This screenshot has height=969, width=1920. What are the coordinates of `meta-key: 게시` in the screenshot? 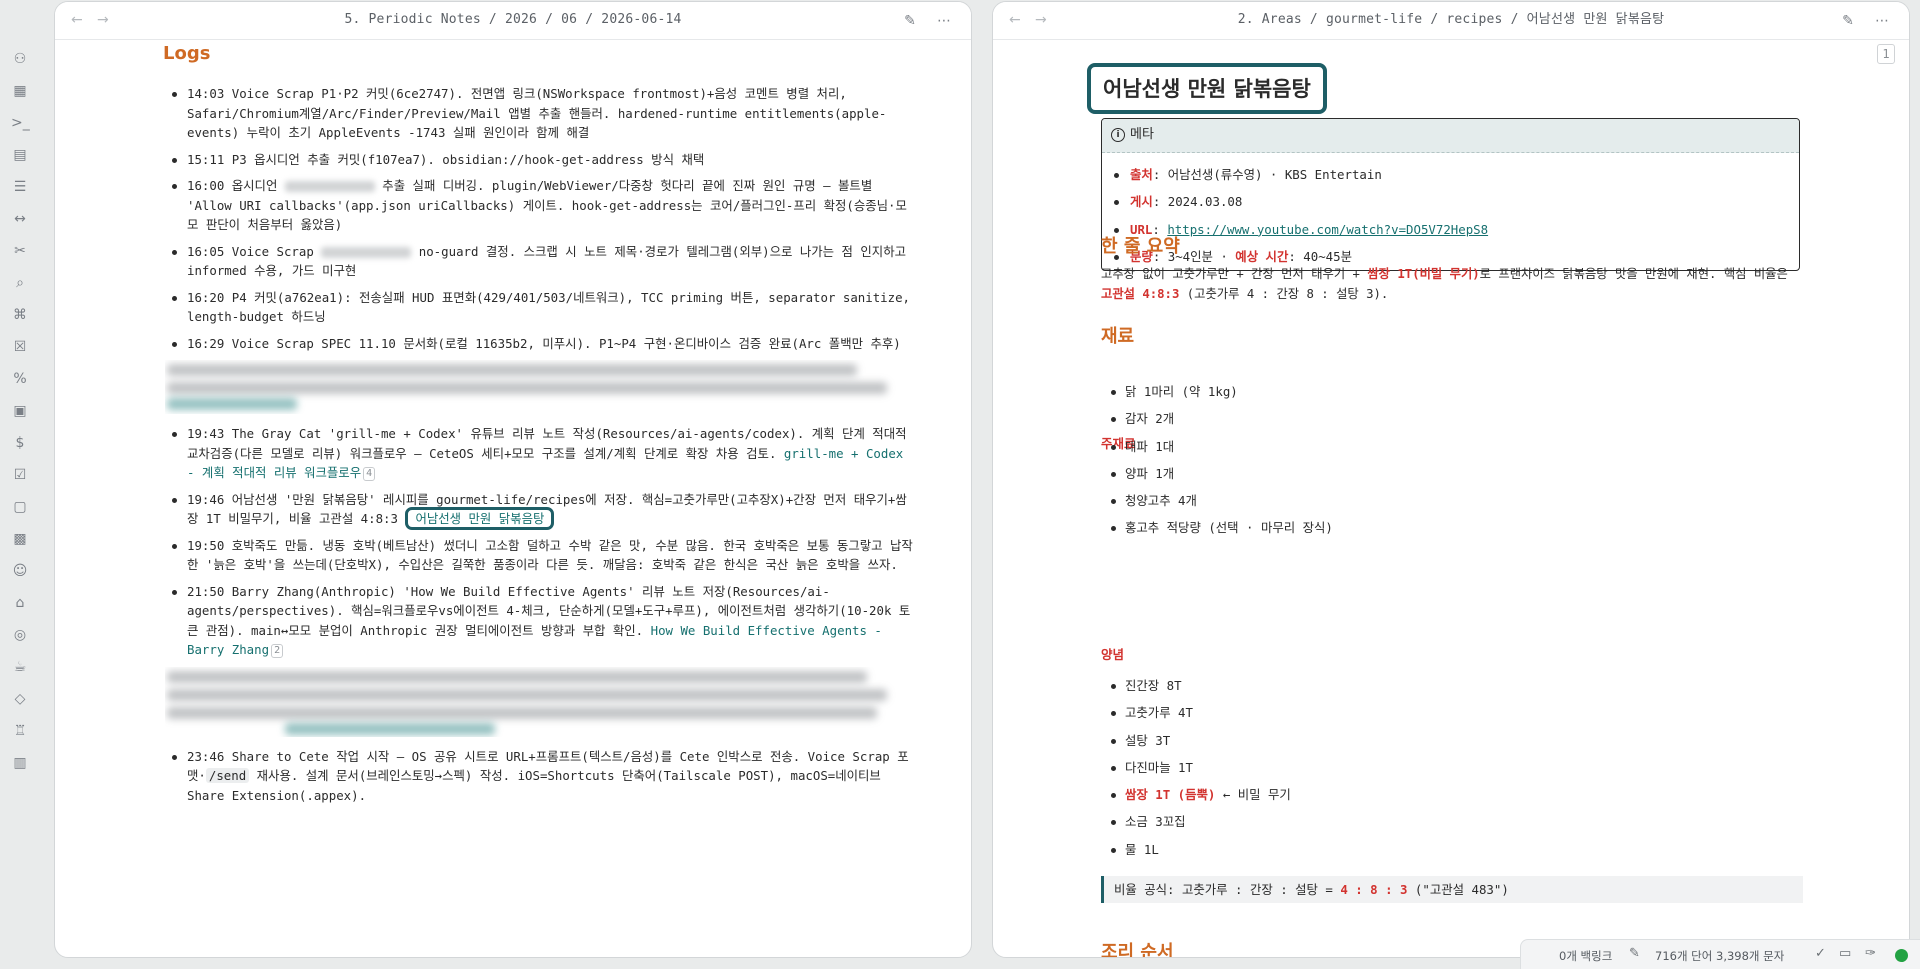 It's located at (1141, 202).